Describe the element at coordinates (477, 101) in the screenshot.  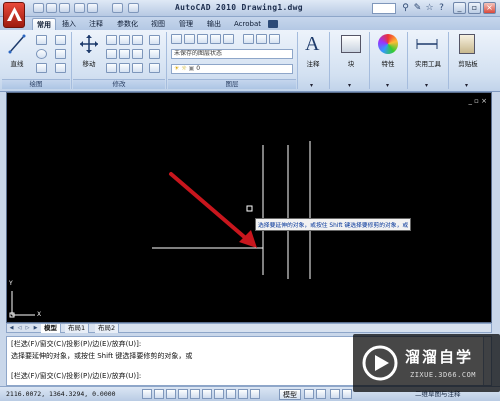
I see `viewport-controls: _ ▫ ×` at that location.